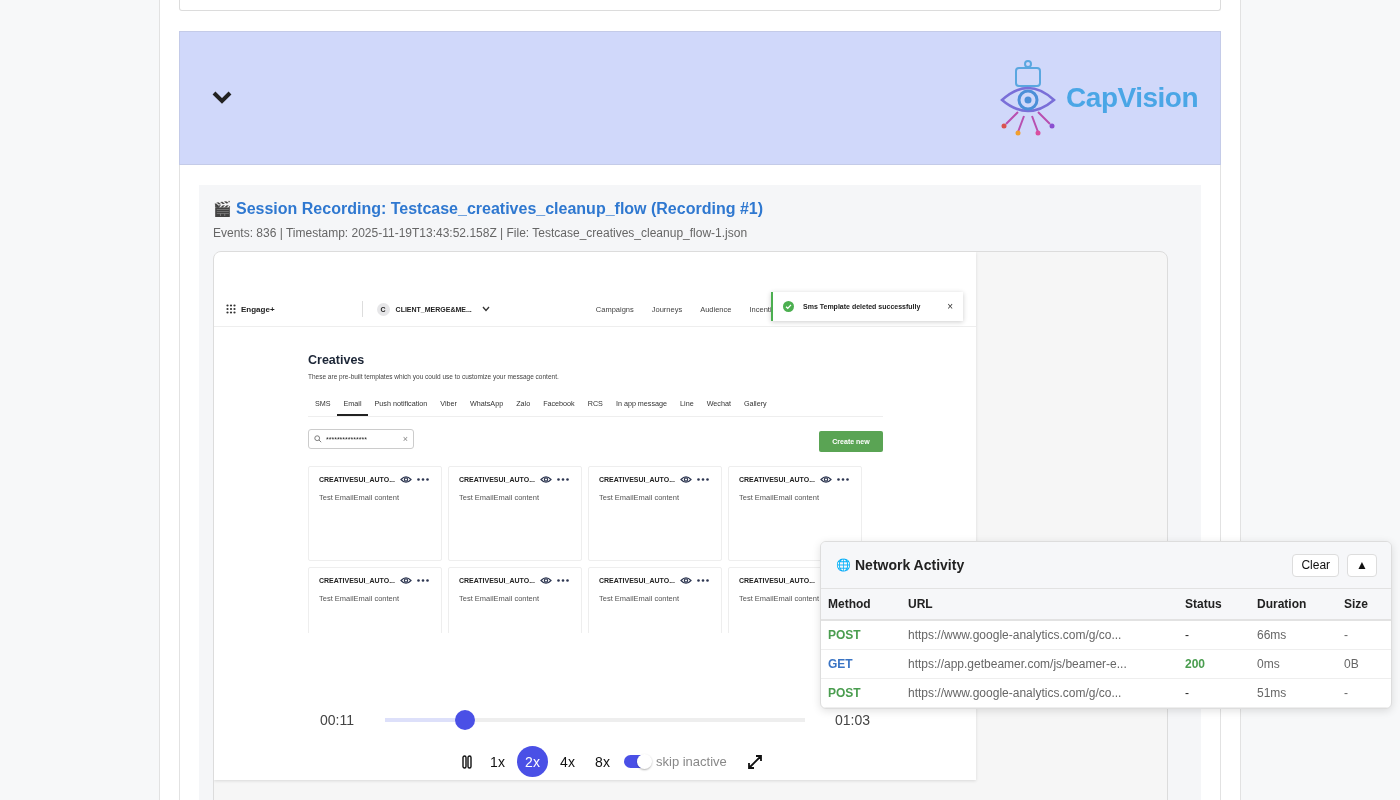 The image size is (1400, 800). What do you see at coordinates (337, 720) in the screenshot?
I see `current-time: 00:11` at bounding box center [337, 720].